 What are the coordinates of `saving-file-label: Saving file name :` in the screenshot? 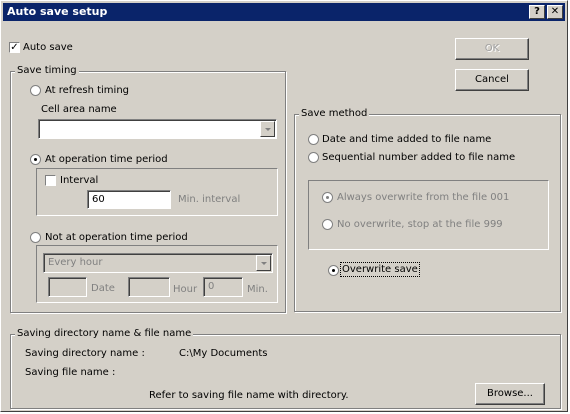 It's located at (70, 372).